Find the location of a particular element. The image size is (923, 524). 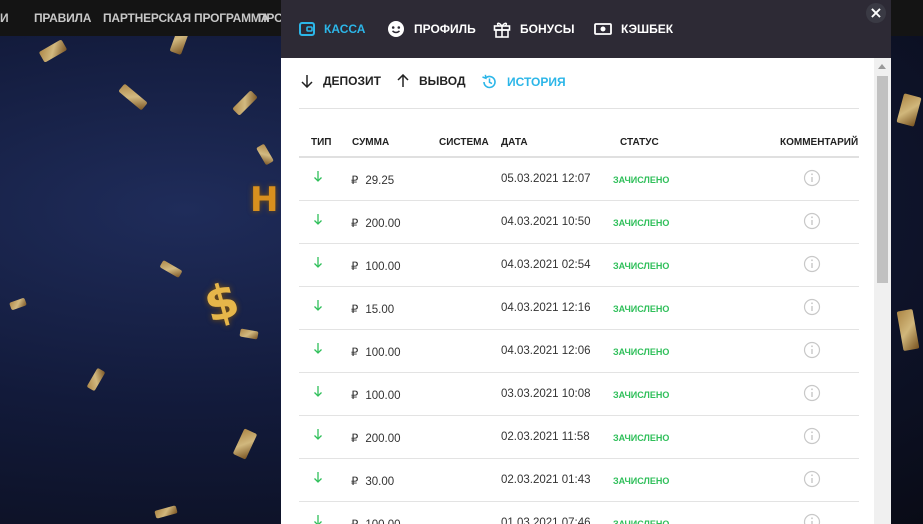

tab-label: ПРОФИЛЬ is located at coordinates (445, 29).